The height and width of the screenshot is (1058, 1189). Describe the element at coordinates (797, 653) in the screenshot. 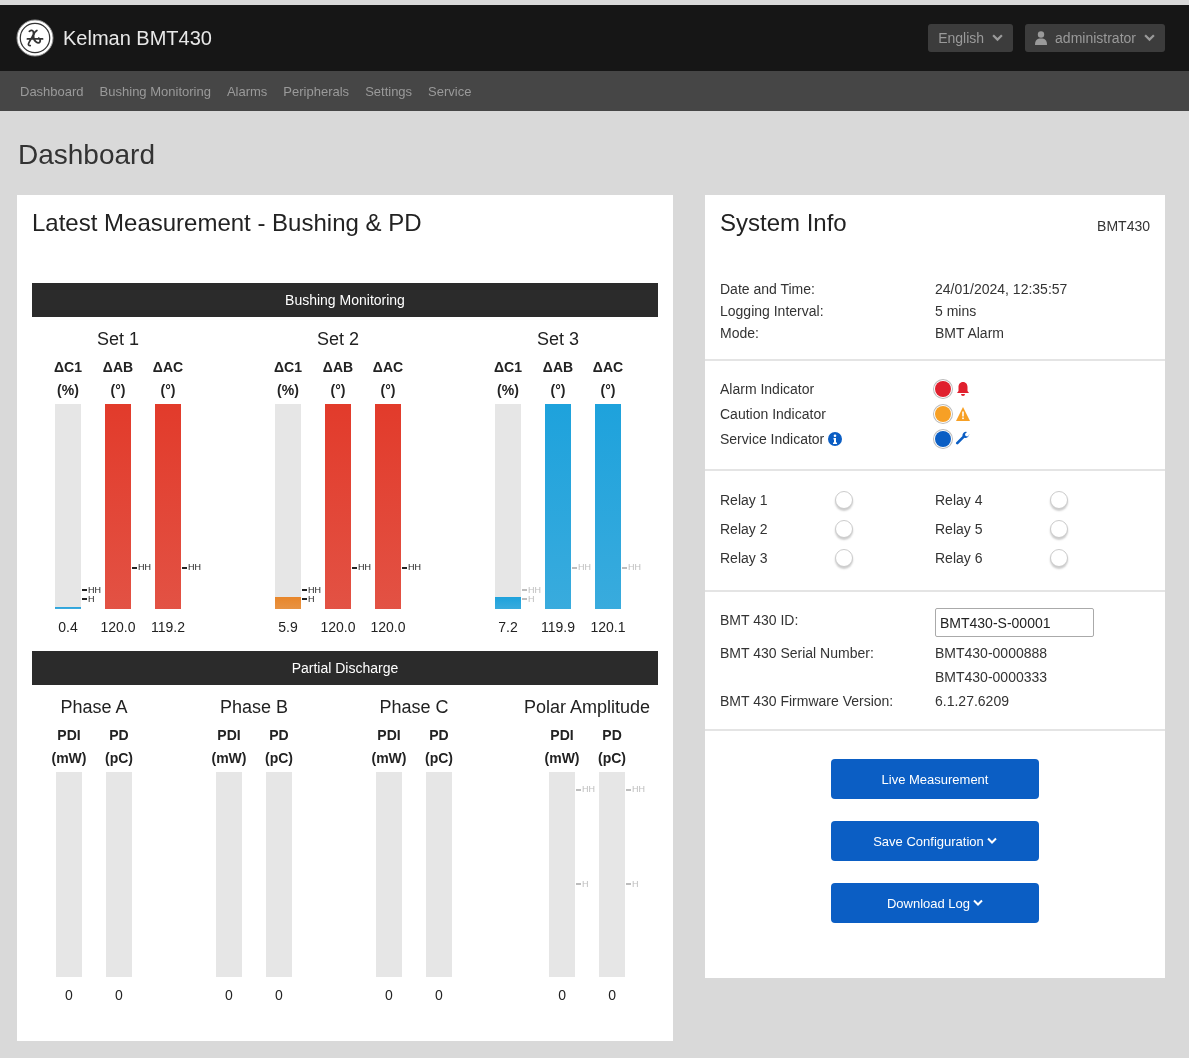

I see `field-label: BMT 430 Serial Number:` at that location.